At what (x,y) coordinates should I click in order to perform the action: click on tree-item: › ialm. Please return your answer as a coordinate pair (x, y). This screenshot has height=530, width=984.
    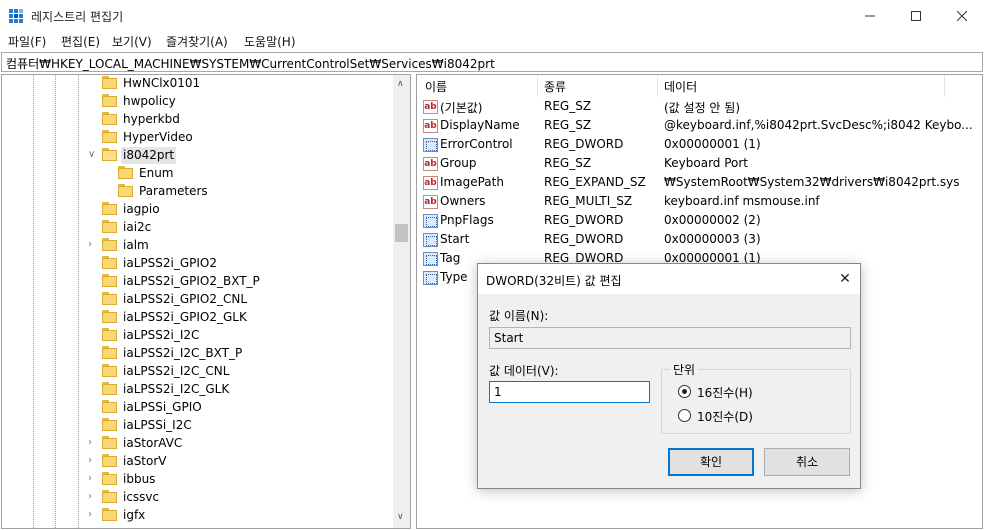
    Looking at the image, I should click on (192, 246).